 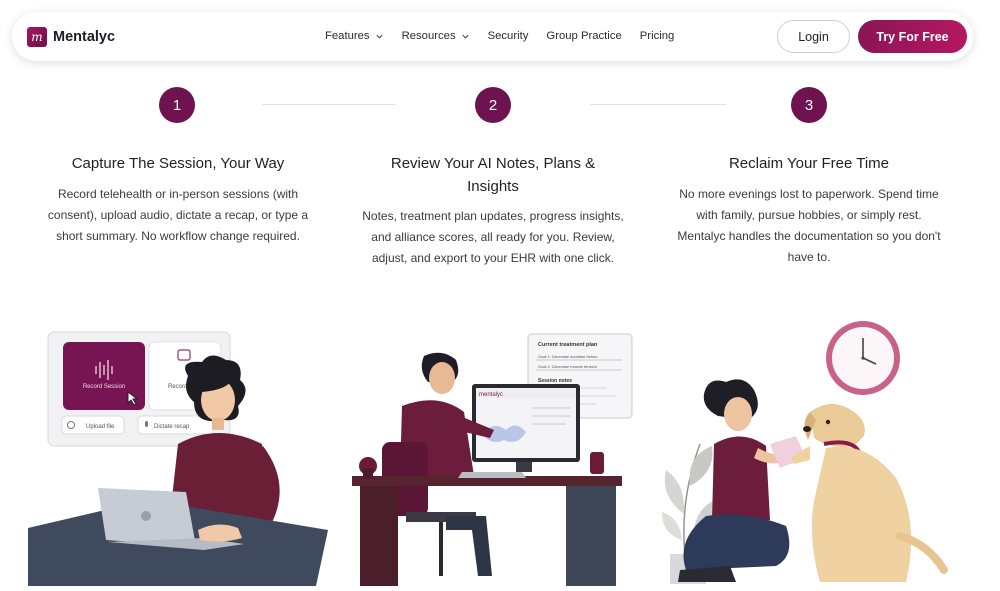 What do you see at coordinates (567, 366) in the screenshot?
I see `goal-2-label: Goal 2: Decrease muscle tension` at bounding box center [567, 366].